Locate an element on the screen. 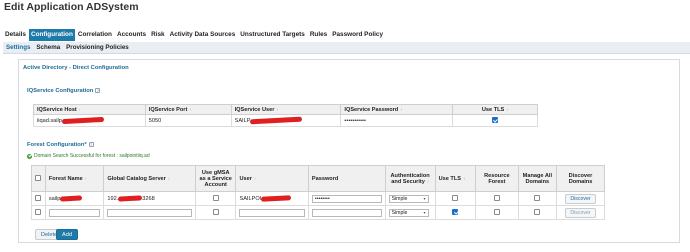 Image resolution: width=690 pixels, height=252 pixels. manage-all-cell is located at coordinates (537, 198).